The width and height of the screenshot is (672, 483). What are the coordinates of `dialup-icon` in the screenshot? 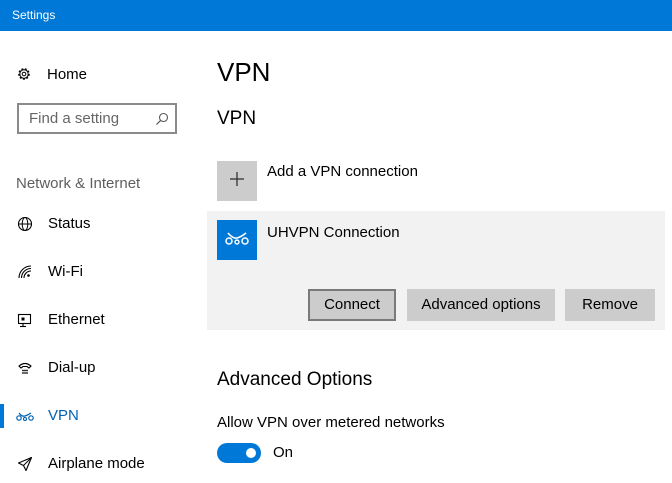 It's located at (25, 368).